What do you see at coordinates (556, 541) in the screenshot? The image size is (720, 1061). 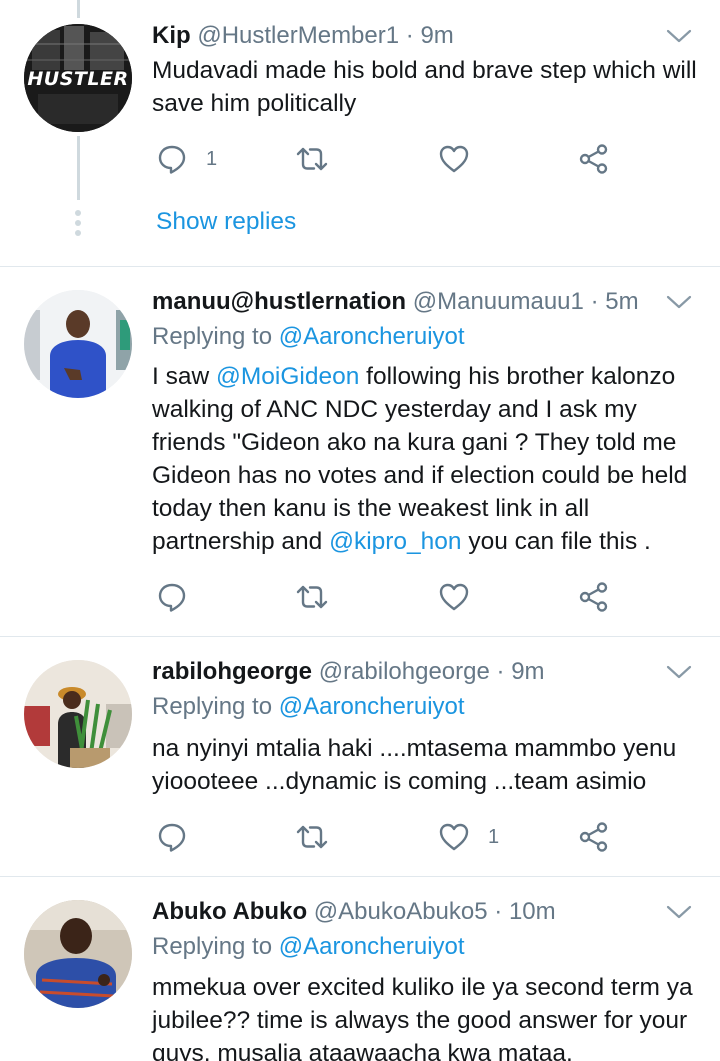 I see `text-segment: you can file this .` at bounding box center [556, 541].